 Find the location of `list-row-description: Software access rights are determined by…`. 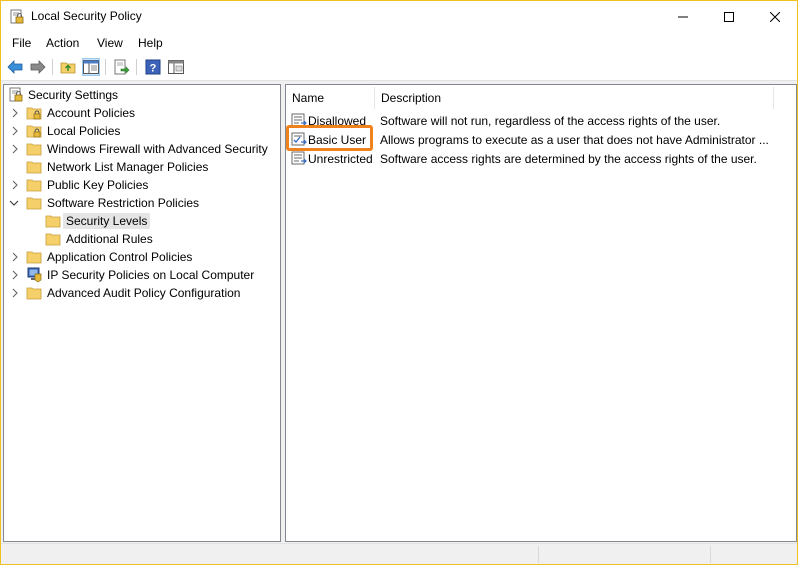

list-row-description: Software access rights are determined by… is located at coordinates (568, 159).